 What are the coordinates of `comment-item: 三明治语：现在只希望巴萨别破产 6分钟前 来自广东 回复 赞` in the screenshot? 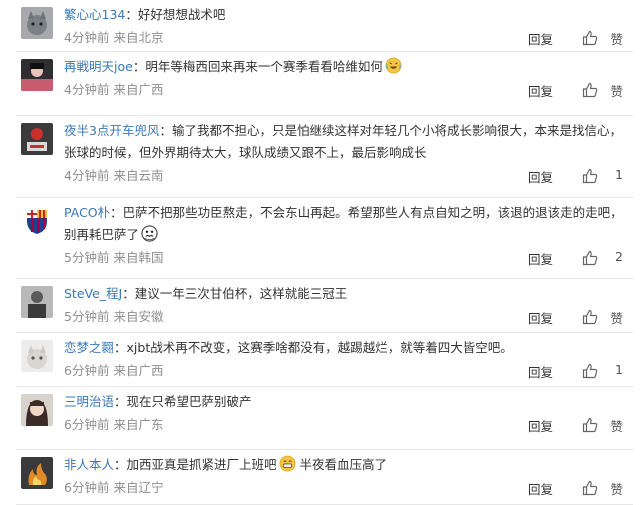 It's located at (320, 418).